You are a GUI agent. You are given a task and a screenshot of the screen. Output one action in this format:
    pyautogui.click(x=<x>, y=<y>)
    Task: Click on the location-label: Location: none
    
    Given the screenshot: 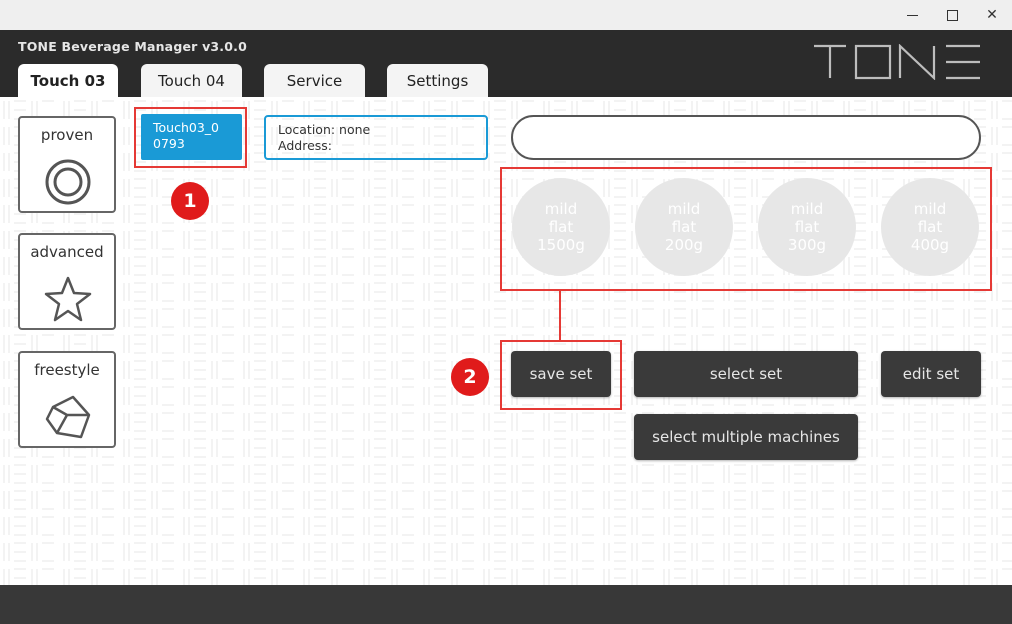 What is the action you would take?
    pyautogui.click(x=324, y=129)
    